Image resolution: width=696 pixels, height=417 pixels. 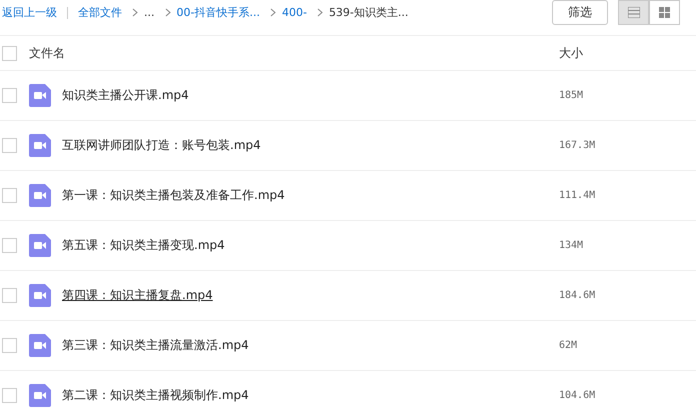 What do you see at coordinates (577, 295) in the screenshot?
I see `file-size: 184.6M` at bounding box center [577, 295].